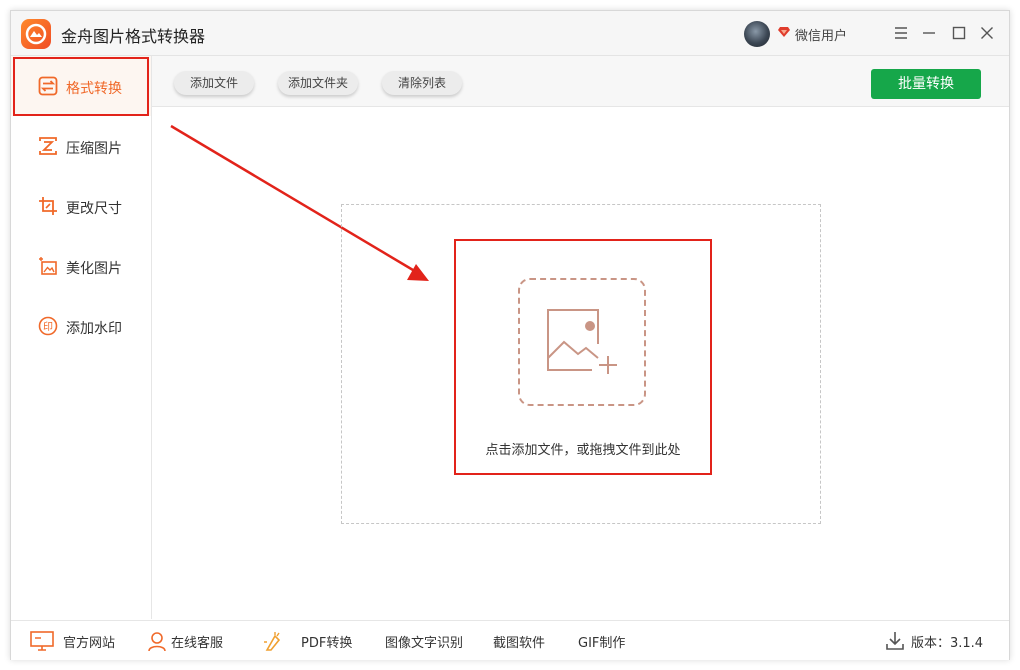 The image size is (1020, 670). Describe the element at coordinates (48, 206) in the screenshot. I see `crop-icon` at that location.